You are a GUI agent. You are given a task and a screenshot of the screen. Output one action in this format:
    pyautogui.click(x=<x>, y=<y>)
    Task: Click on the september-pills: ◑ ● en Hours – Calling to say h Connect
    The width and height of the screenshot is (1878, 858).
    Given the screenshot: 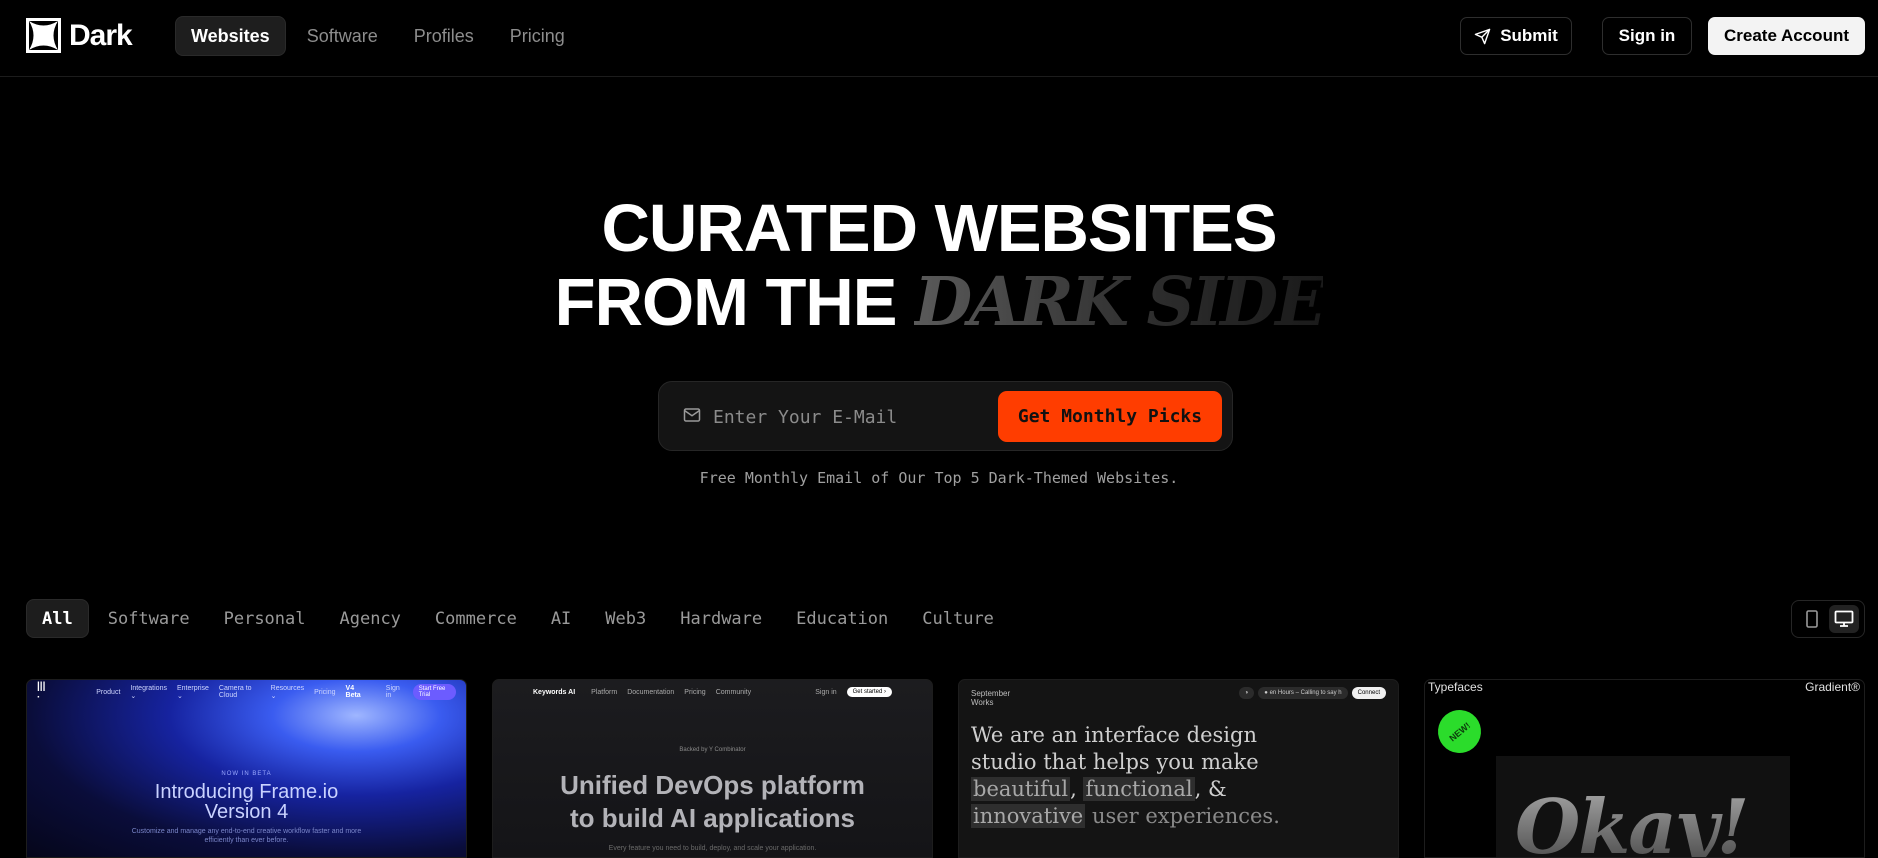 What is the action you would take?
    pyautogui.click(x=1312, y=693)
    